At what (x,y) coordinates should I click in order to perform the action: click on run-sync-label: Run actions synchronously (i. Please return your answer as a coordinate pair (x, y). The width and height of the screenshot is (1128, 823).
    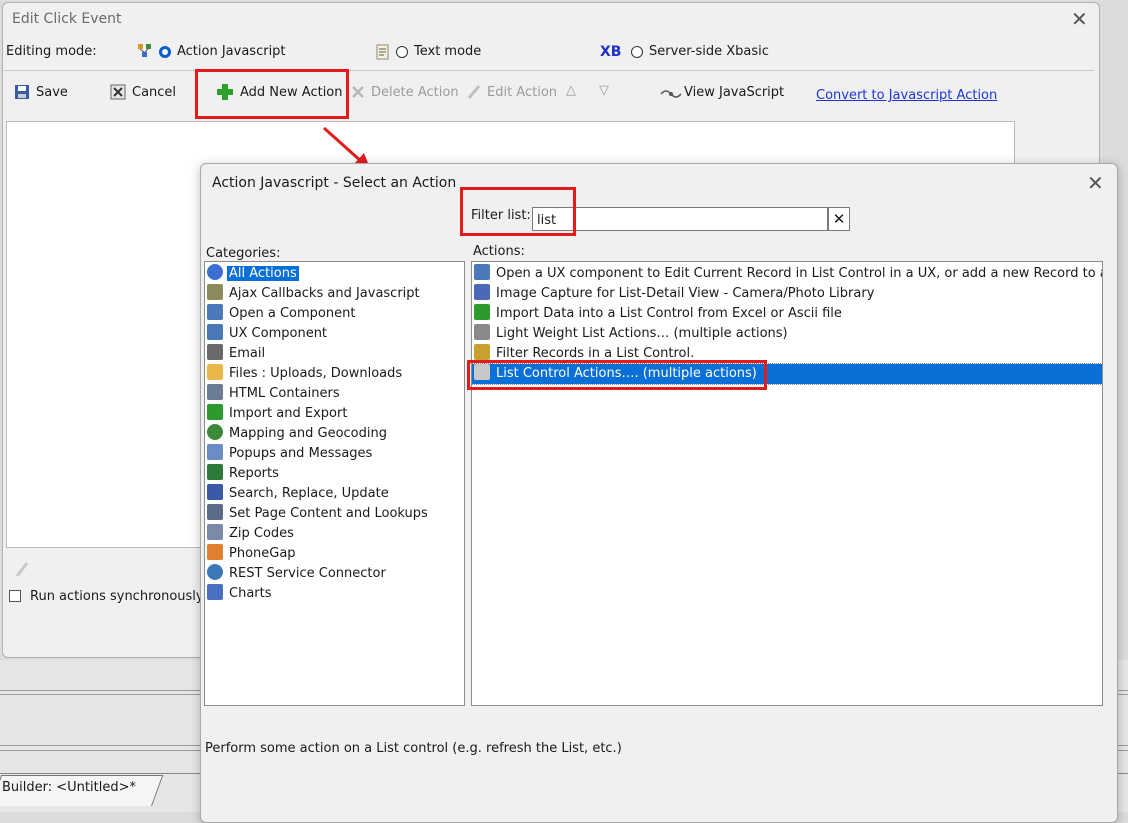
    Looking at the image, I should click on (123, 596).